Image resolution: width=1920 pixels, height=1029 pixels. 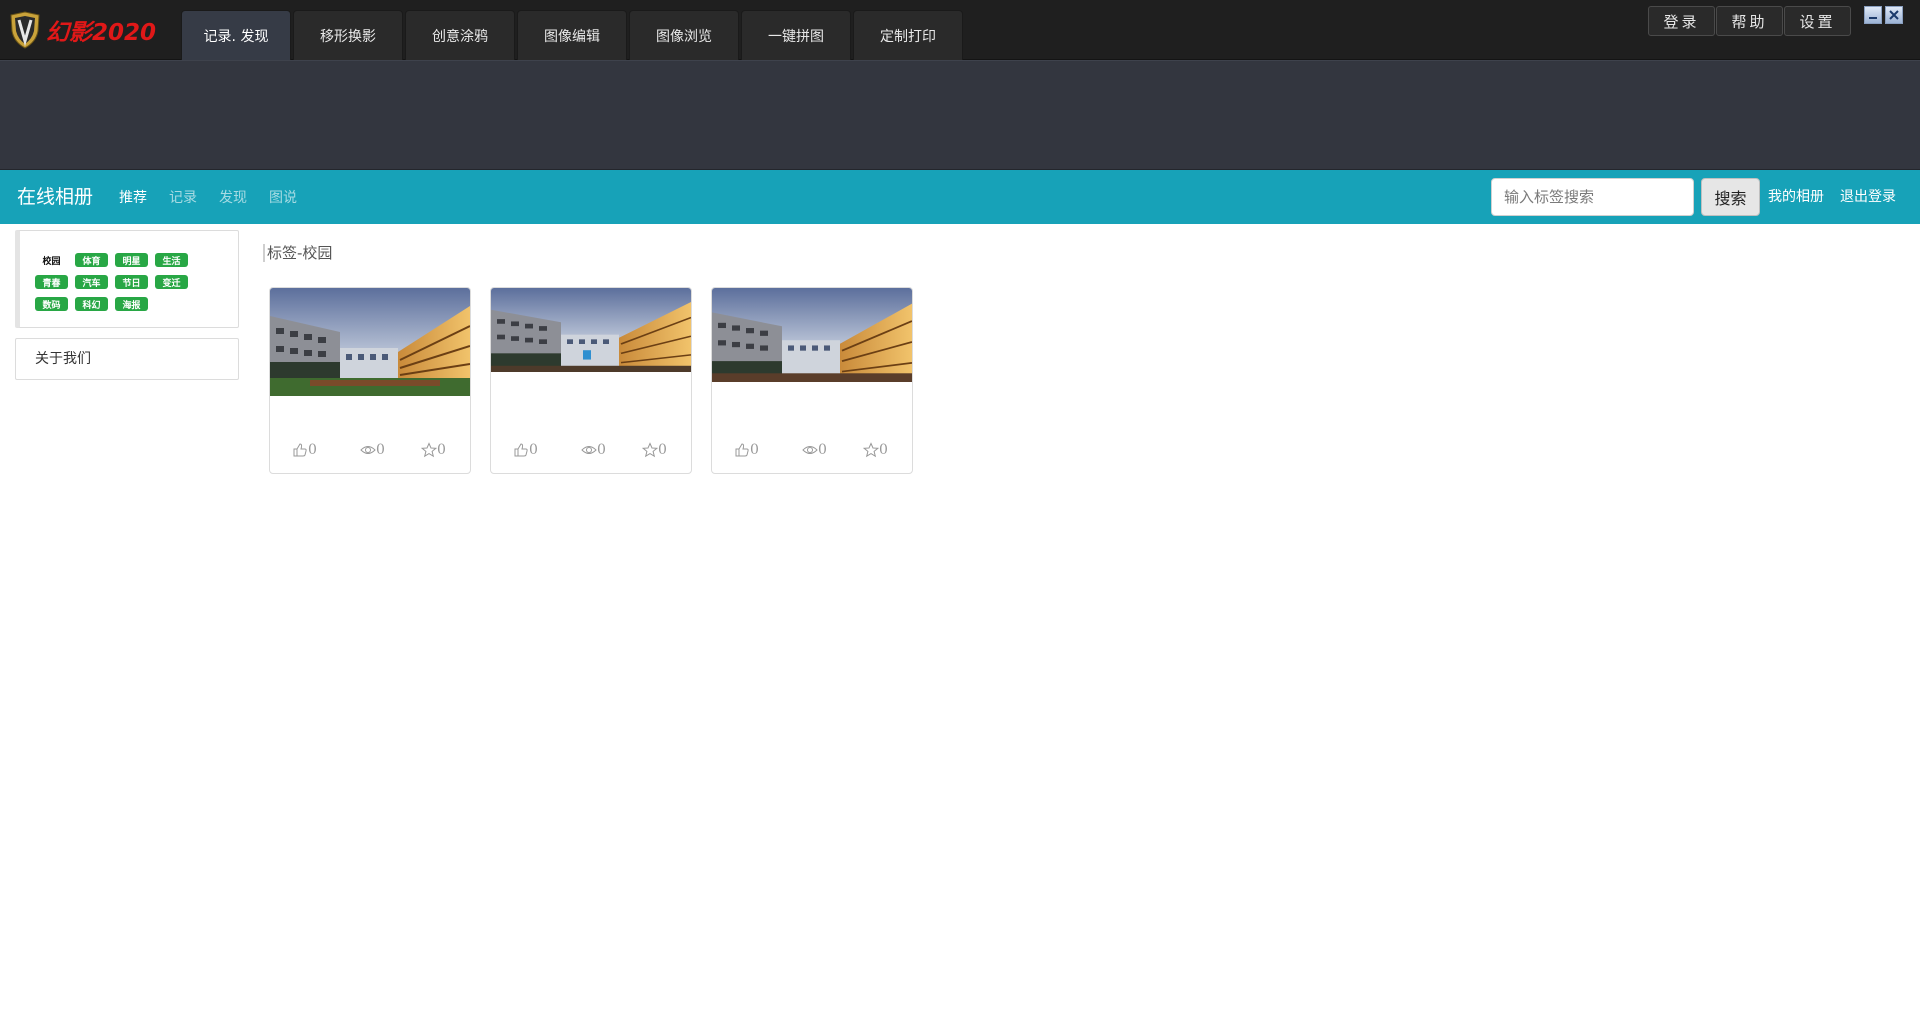 I want to click on tag-row: 青春 汽车 节日 变迁, so click(x=135, y=282).